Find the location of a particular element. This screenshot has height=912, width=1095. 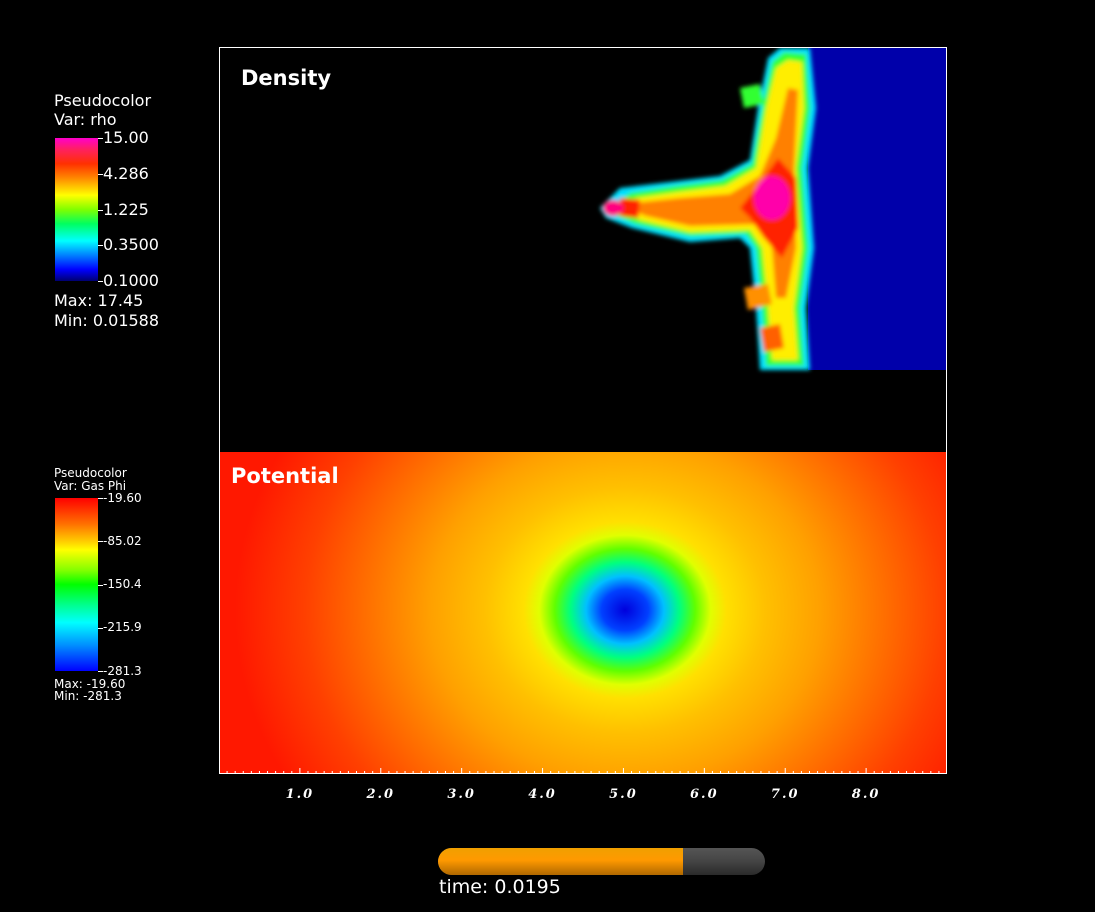

potential-legend-tick-label: -85.02 is located at coordinates (122, 540).